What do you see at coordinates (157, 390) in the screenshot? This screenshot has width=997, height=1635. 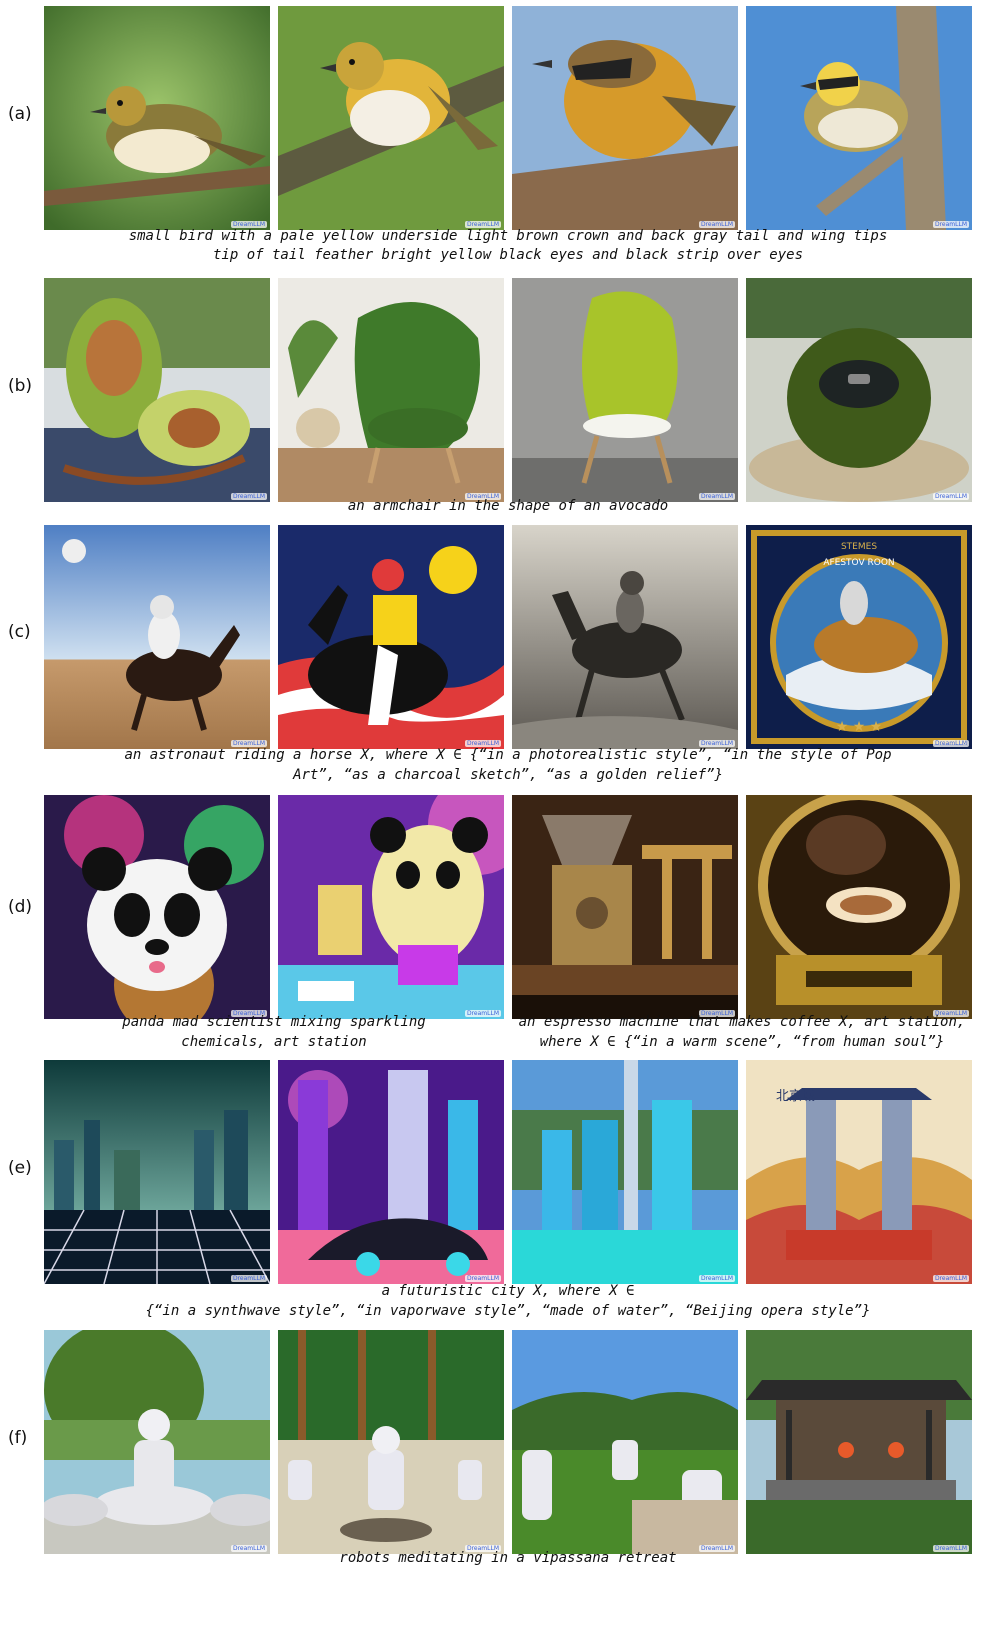 I see `avocado-chair-image-1: DreamLLM` at bounding box center [157, 390].